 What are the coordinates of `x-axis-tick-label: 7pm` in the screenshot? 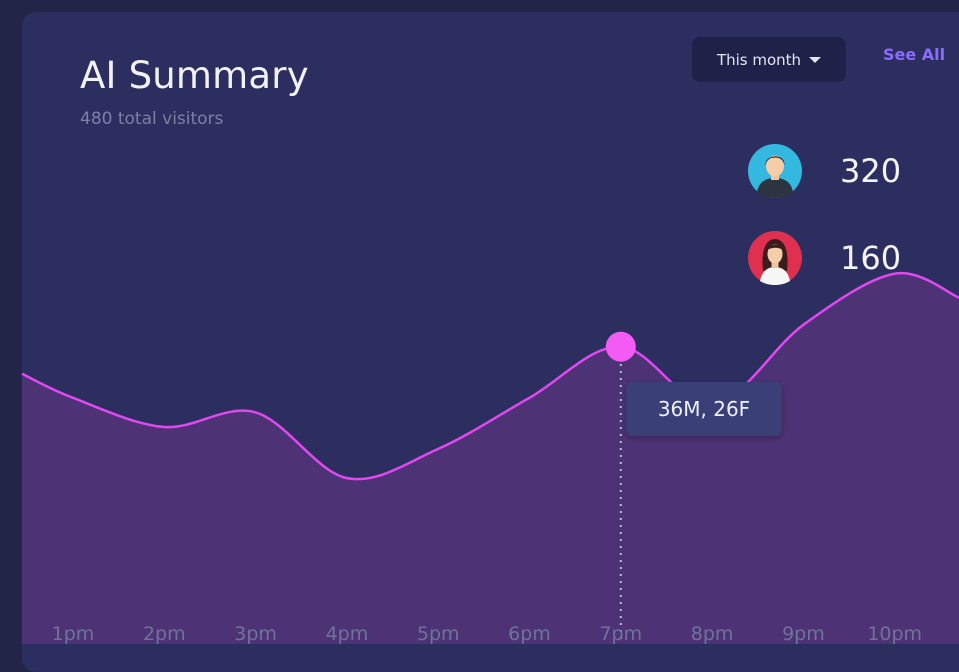 It's located at (620, 633).